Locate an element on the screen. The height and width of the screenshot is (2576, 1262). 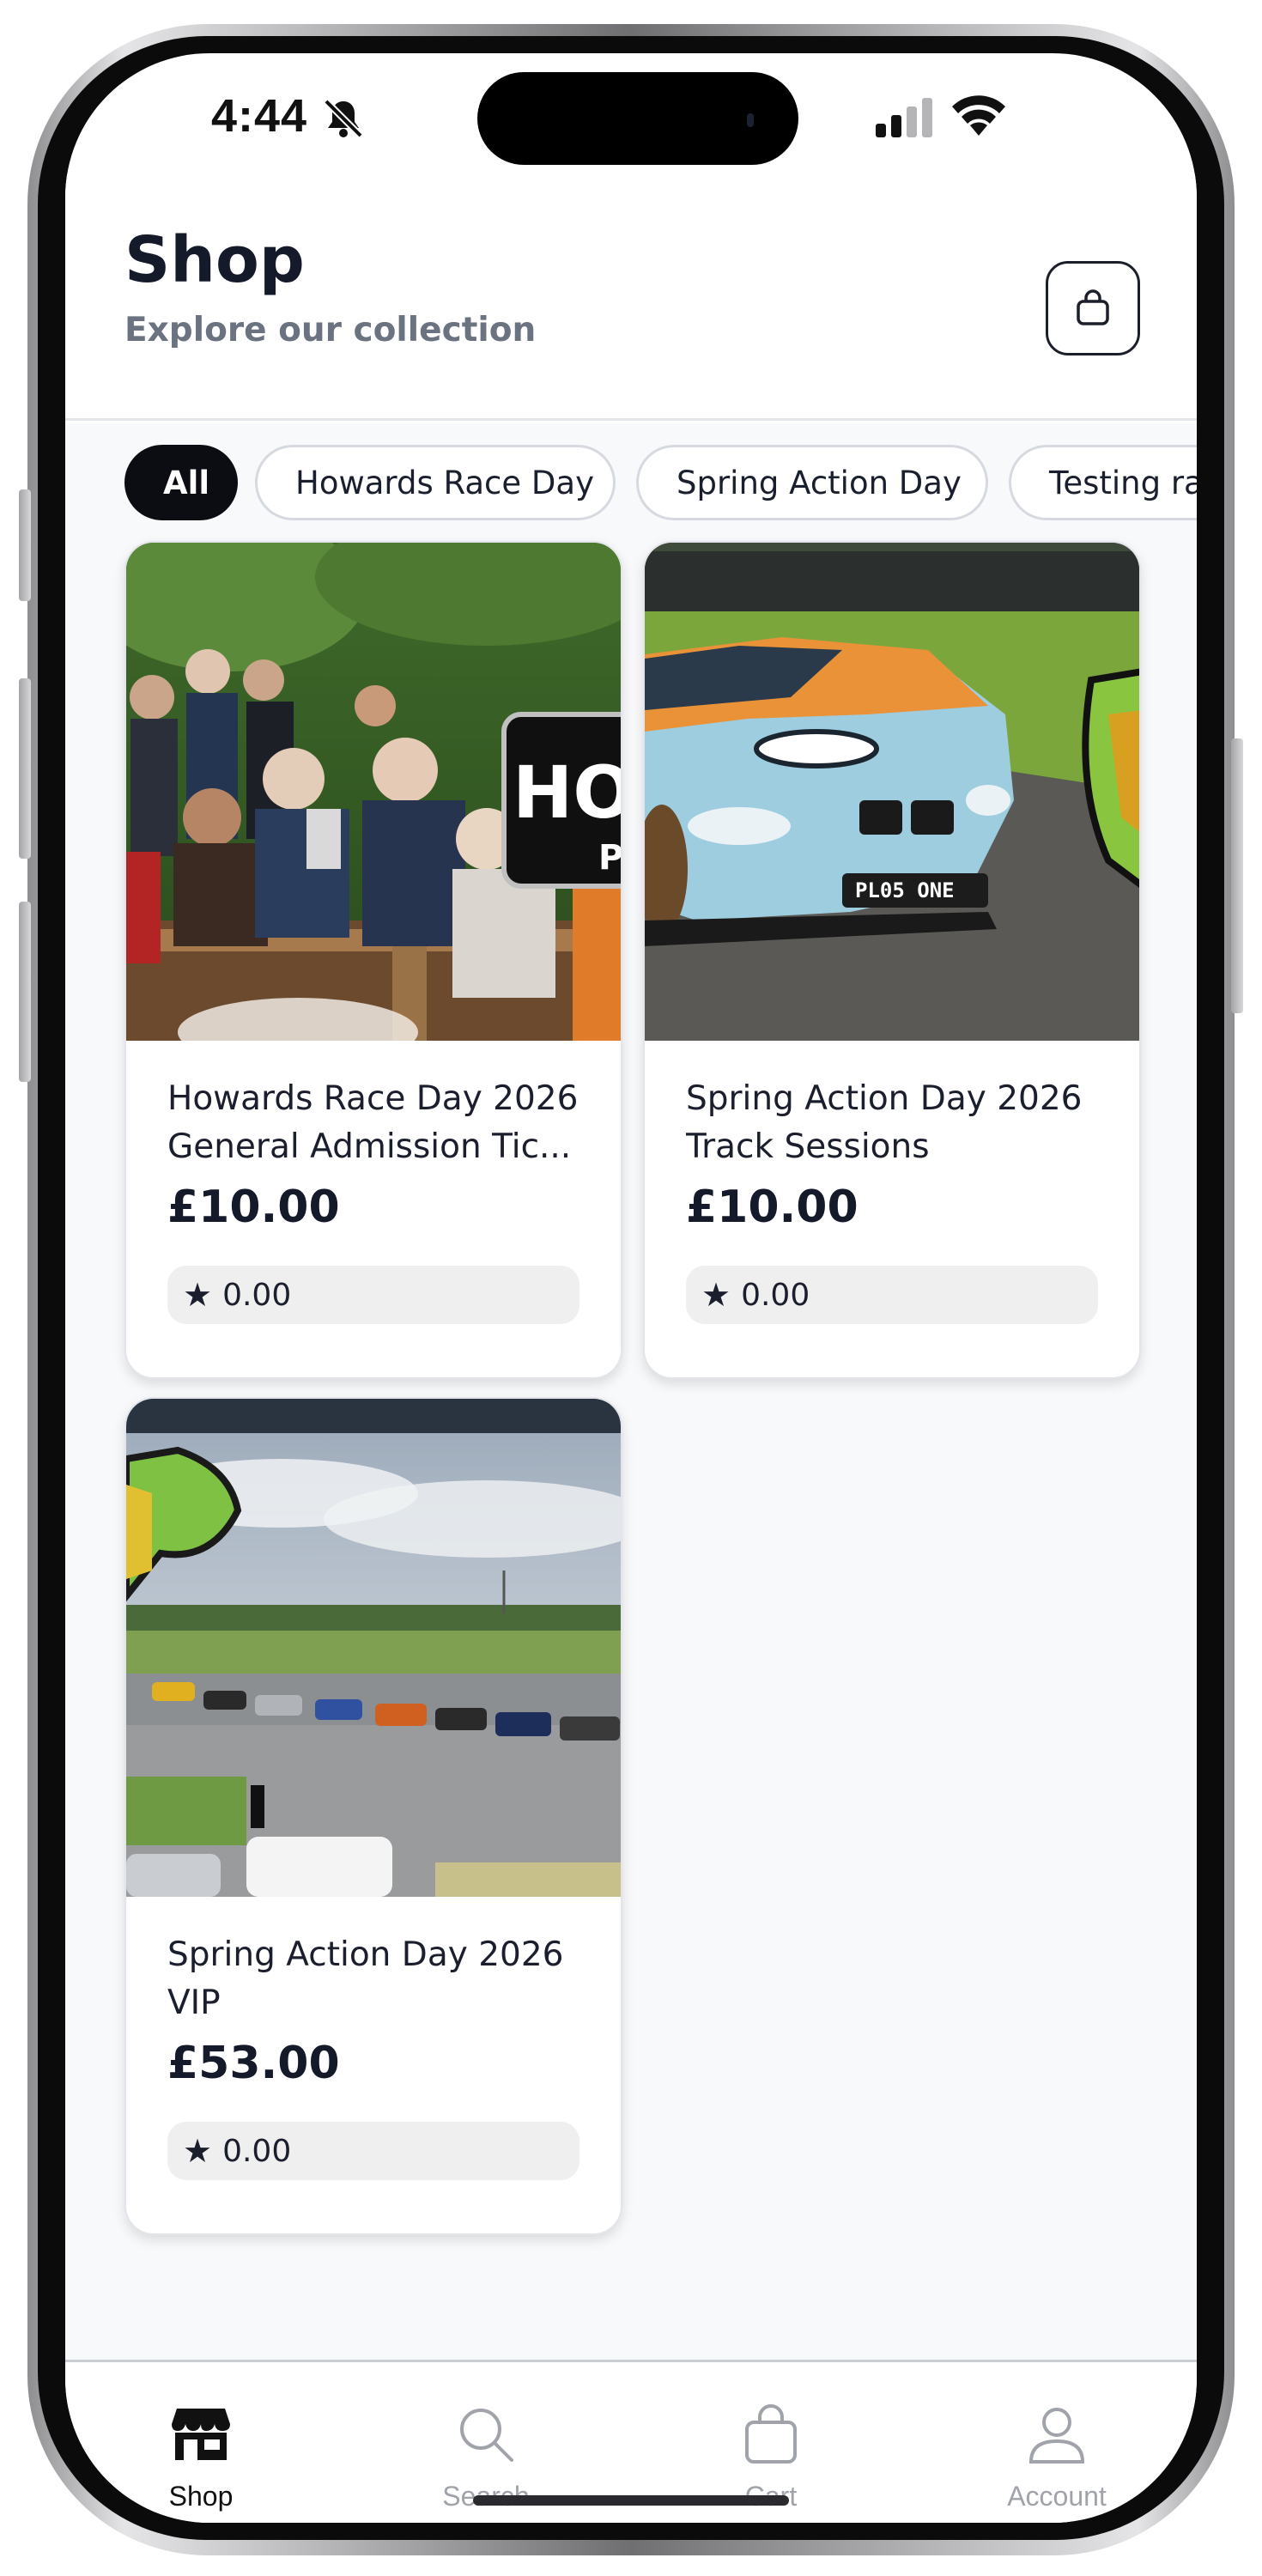
product-image-crowd: HO P is located at coordinates (374, 792).